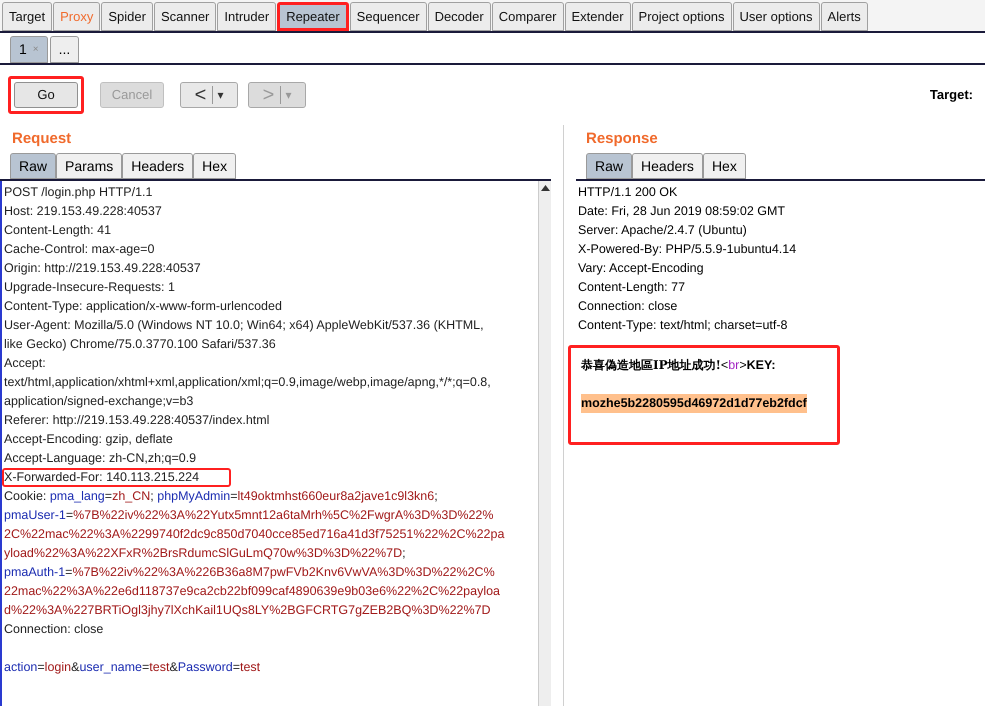 The width and height of the screenshot is (985, 706). What do you see at coordinates (205, 553) in the screenshot?
I see `request-line: yload%22%3A%22XFxR%2BrsRdumcSlGuLmQ70w%3D%3D%22%7D;` at bounding box center [205, 553].